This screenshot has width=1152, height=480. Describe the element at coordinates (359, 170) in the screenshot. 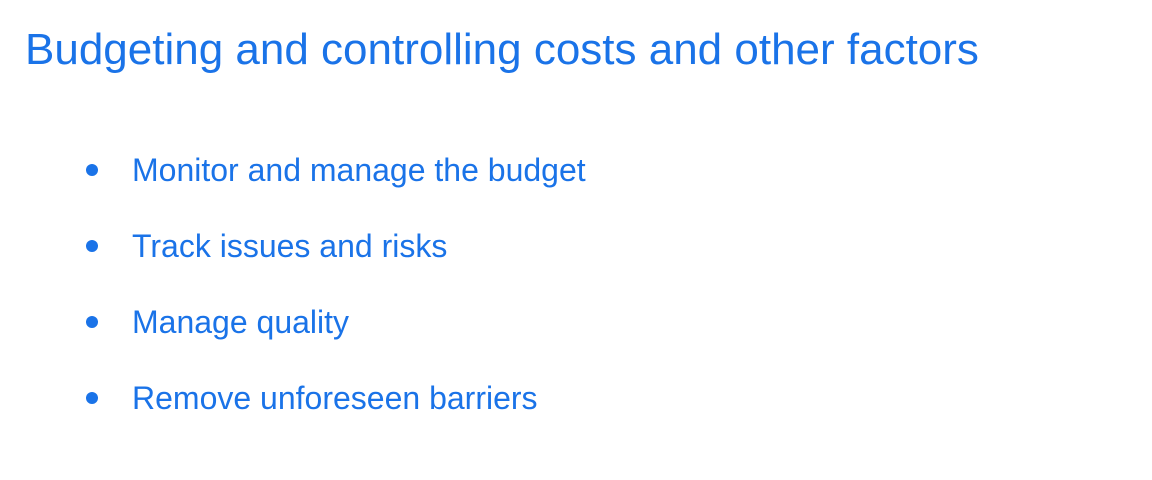

I see `bullet-text: Monitor and manage the budget` at that location.